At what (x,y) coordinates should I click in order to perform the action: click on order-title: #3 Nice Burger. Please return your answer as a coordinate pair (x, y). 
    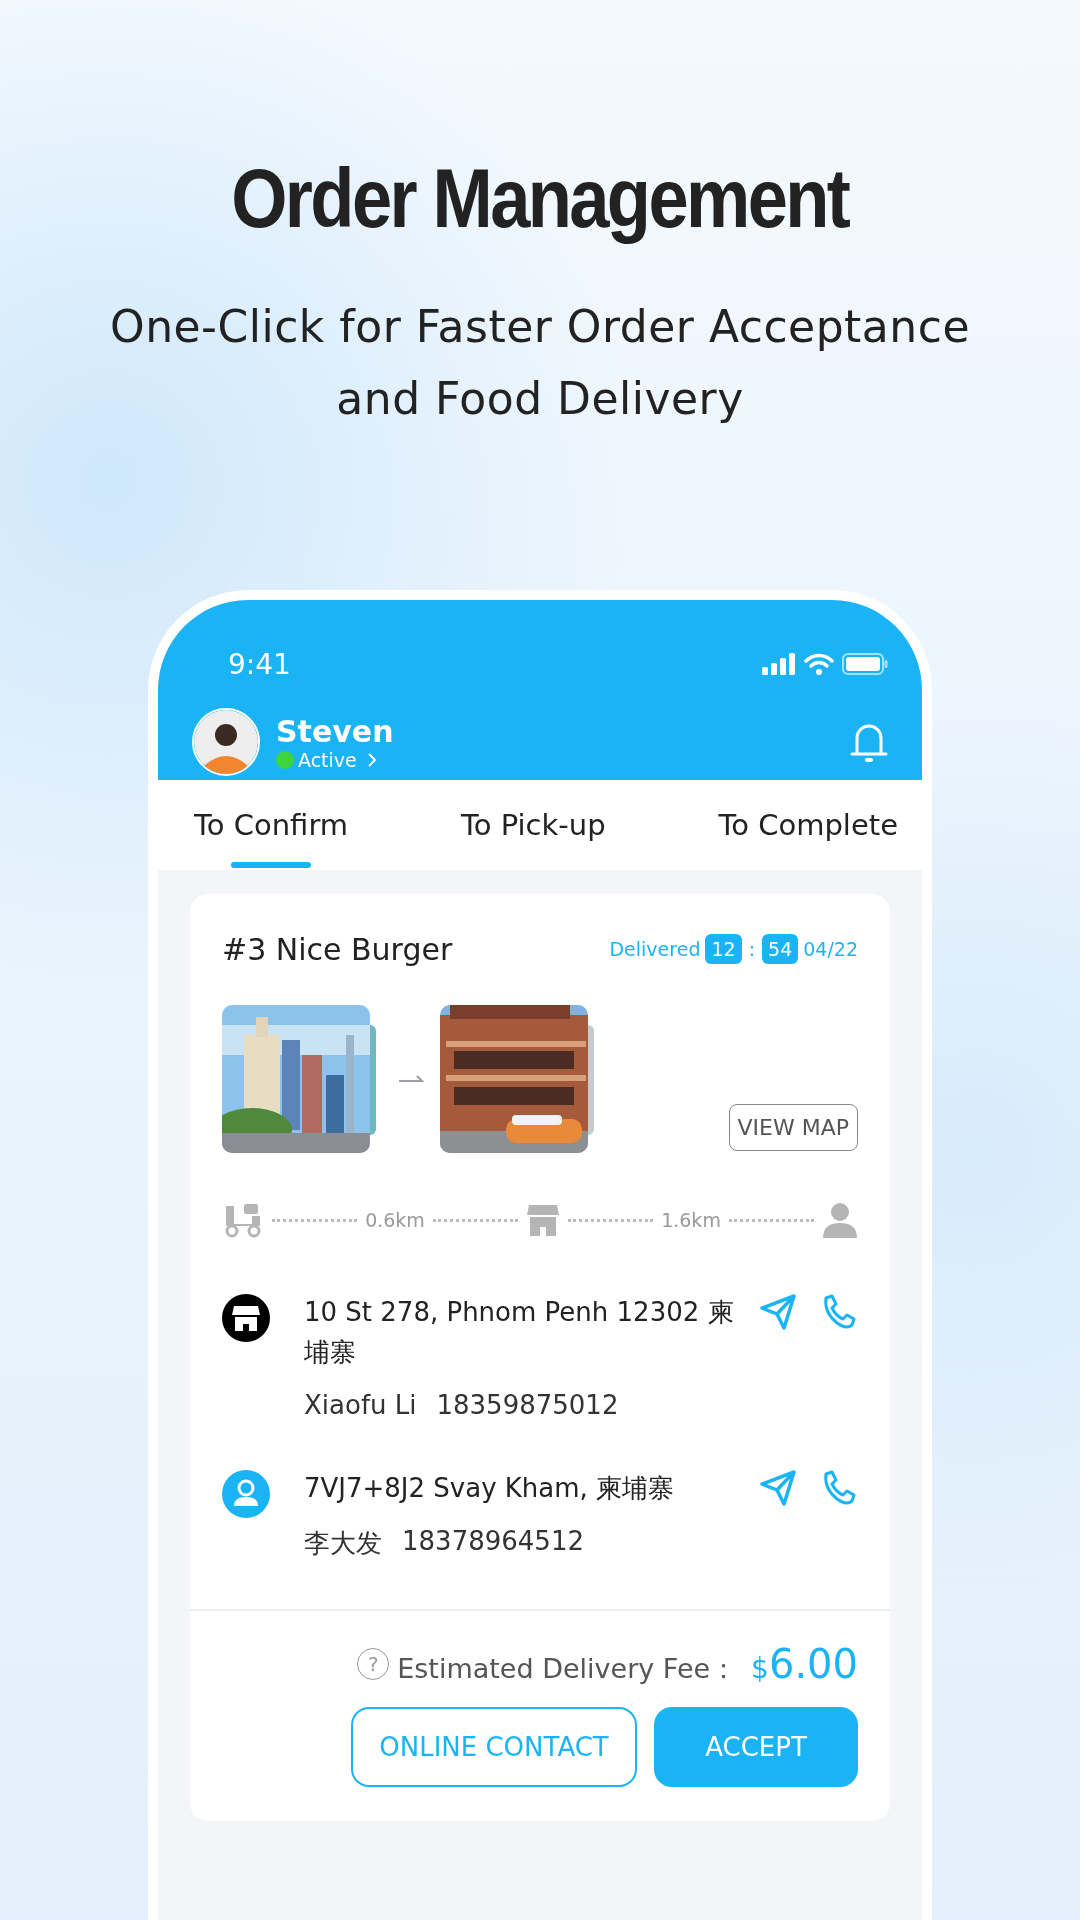
    Looking at the image, I should click on (337, 949).